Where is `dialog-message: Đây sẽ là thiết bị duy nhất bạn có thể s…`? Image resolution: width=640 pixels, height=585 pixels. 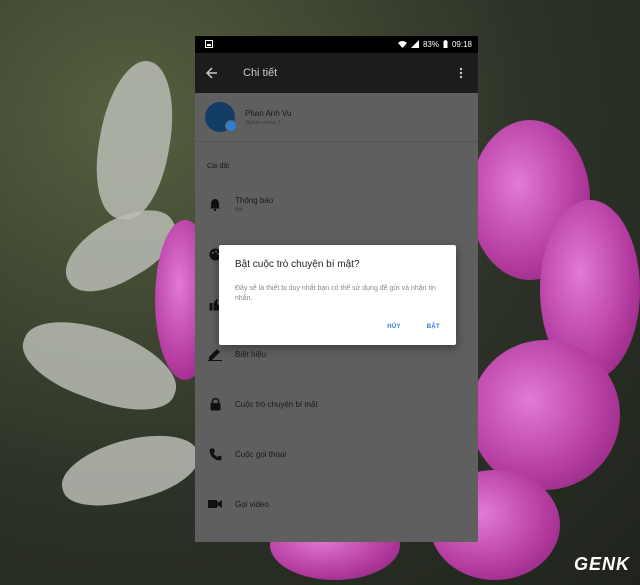
dialog-message: Đây sẽ là thiết bị duy nhất bạn có thể s… is located at coordinates (335, 293).